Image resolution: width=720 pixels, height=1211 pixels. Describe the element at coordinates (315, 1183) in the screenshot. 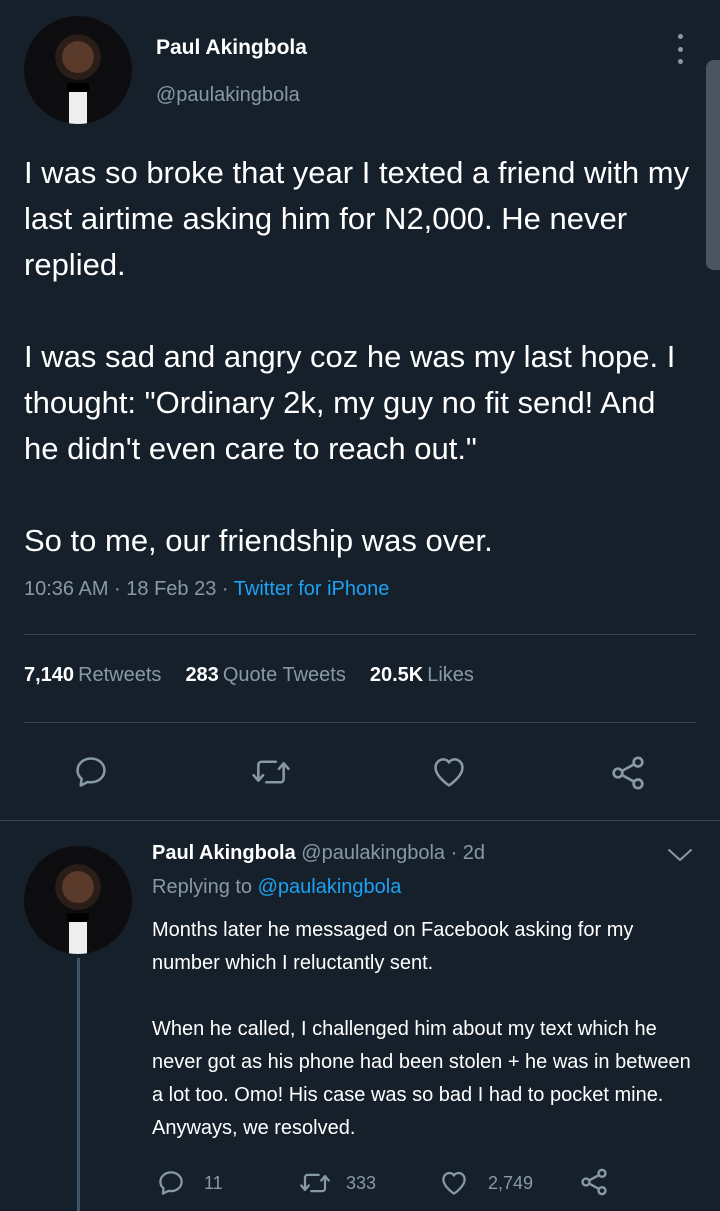

I see `retweet-action-icon` at that location.